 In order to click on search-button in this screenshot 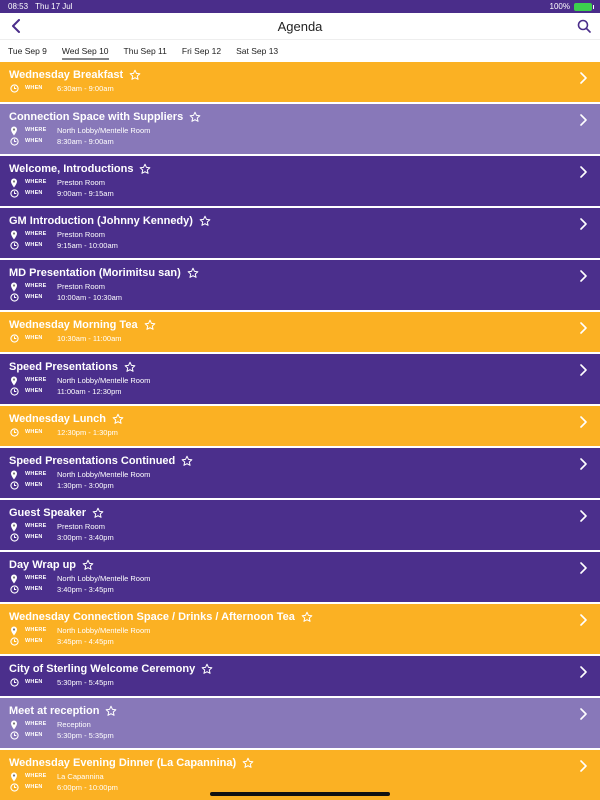, I will do `click(584, 26)`.